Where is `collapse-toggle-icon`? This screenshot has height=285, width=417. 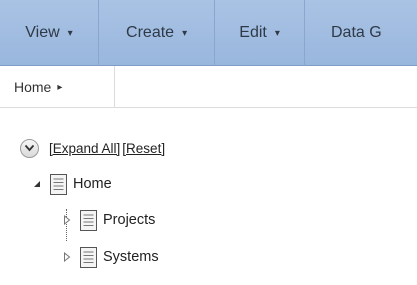 collapse-toggle-icon is located at coordinates (29, 148).